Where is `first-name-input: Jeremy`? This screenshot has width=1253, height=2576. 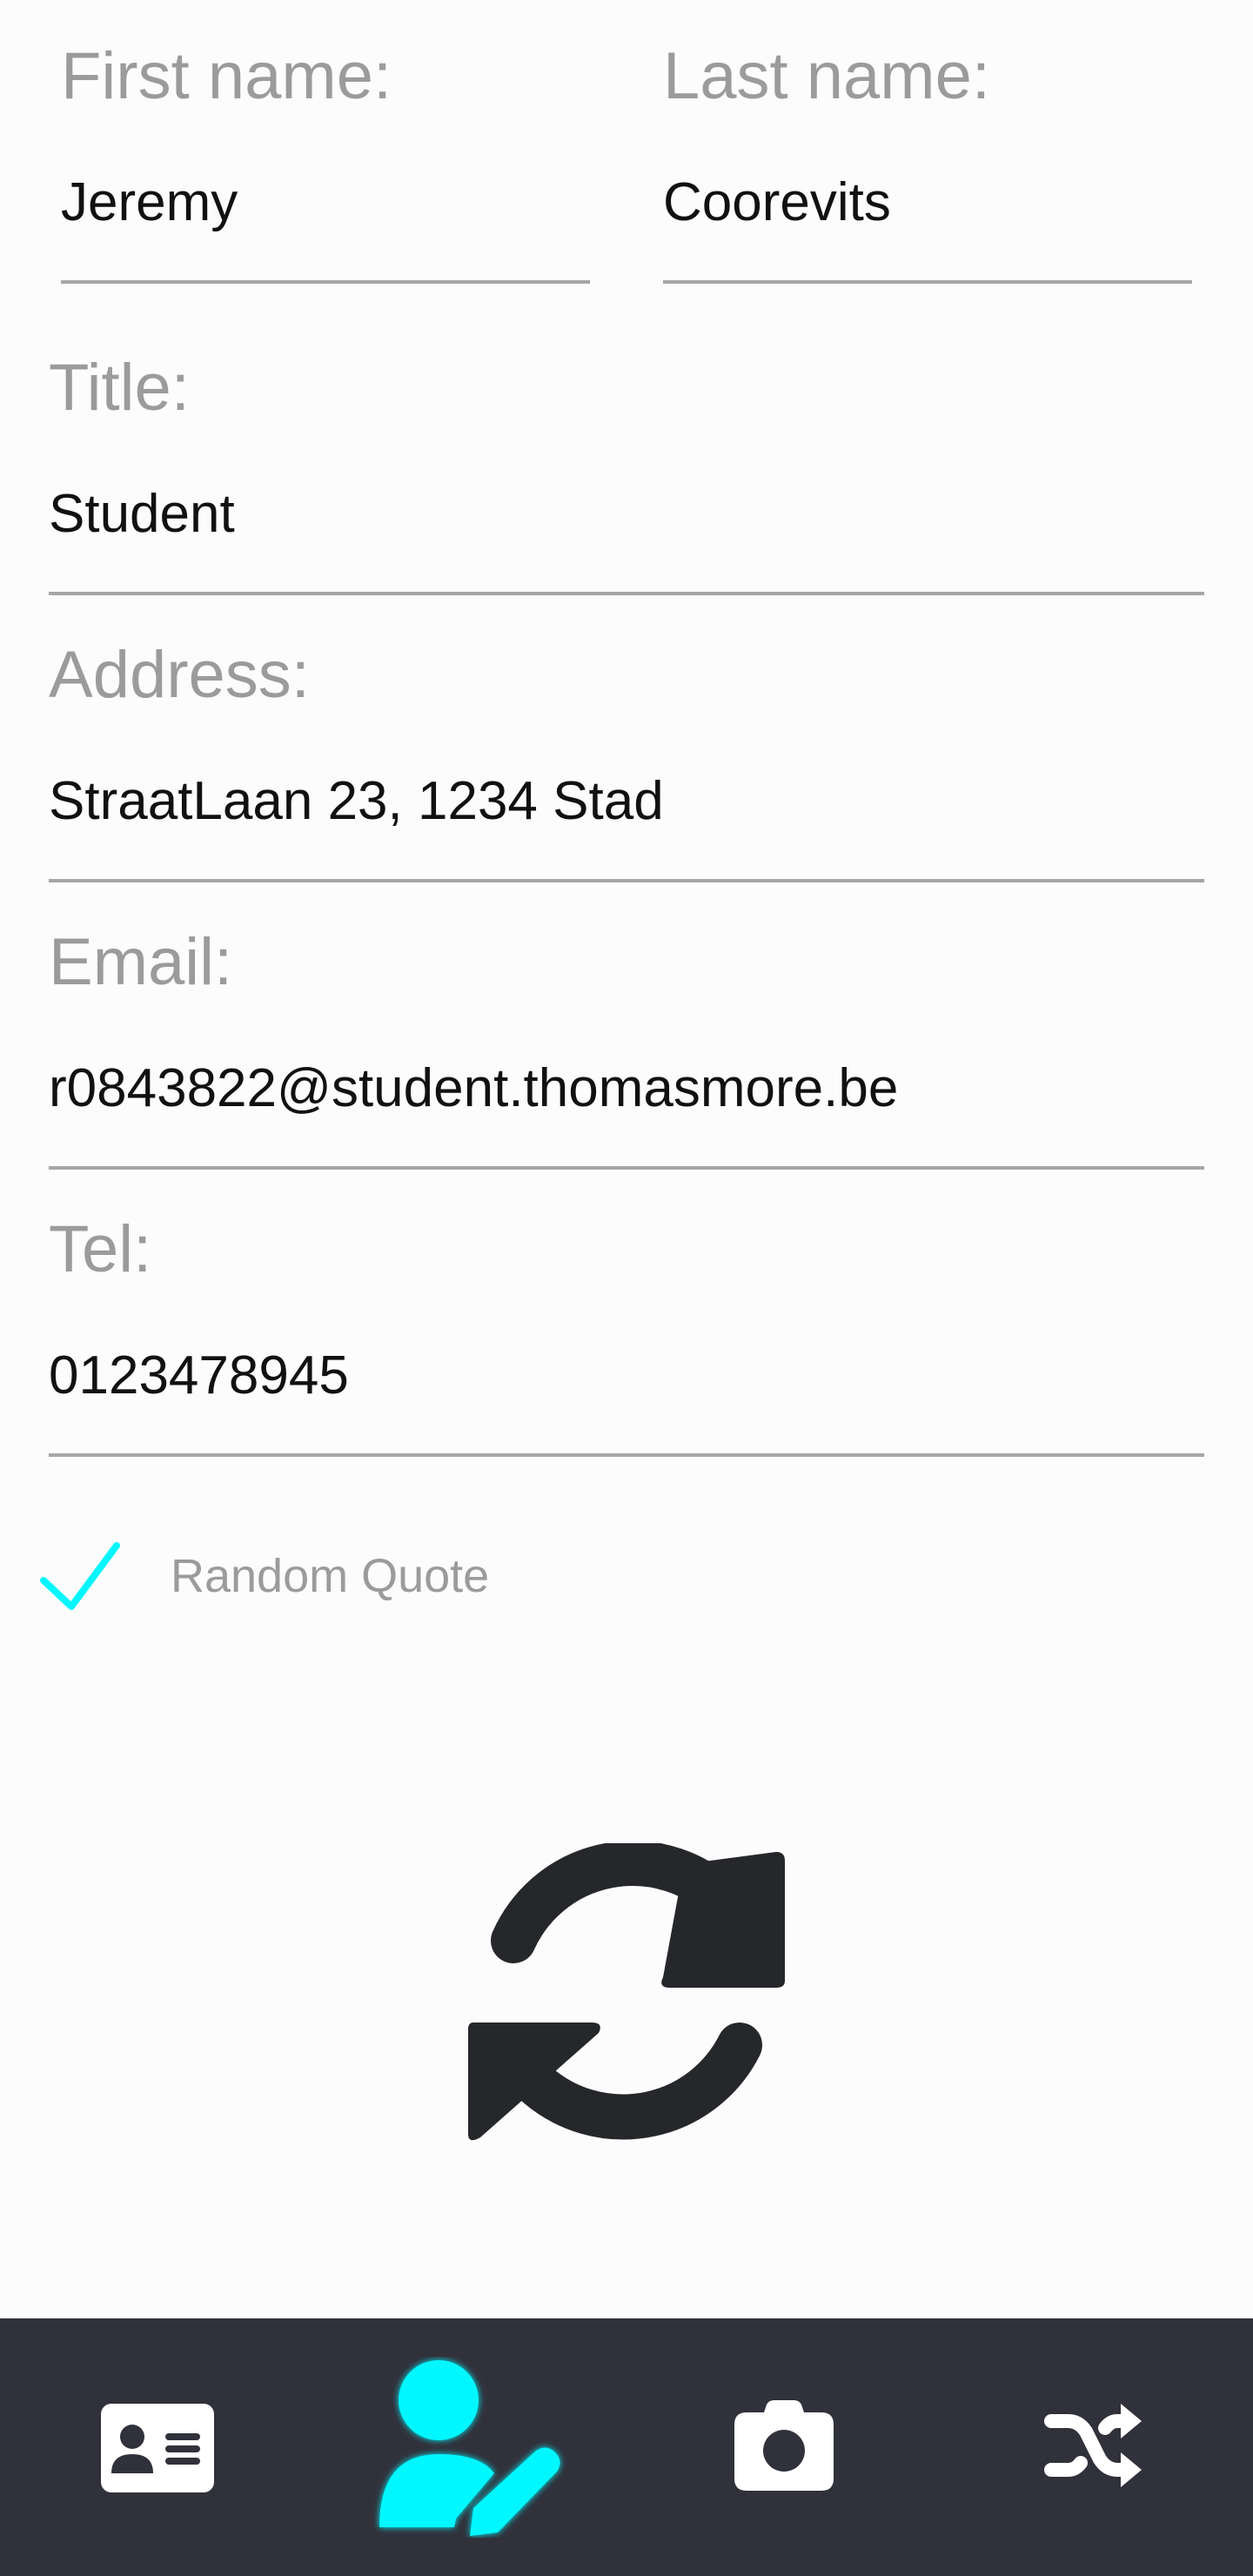
first-name-input: Jeremy is located at coordinates (149, 203).